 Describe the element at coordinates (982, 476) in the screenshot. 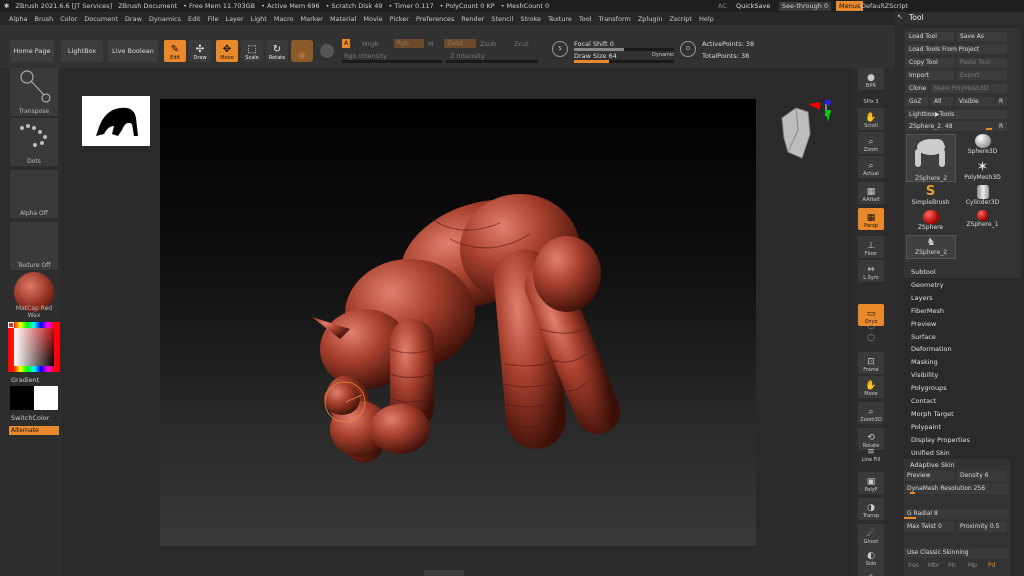

I see `density-slider: Density 6` at that location.